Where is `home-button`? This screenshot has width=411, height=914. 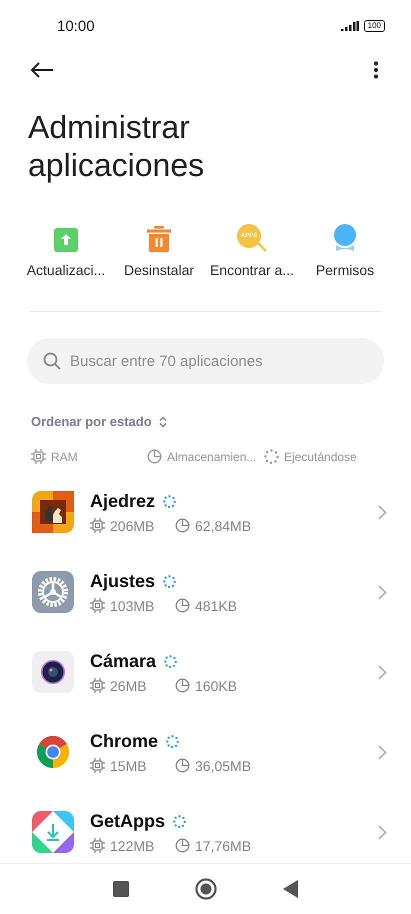
home-button is located at coordinates (206, 889).